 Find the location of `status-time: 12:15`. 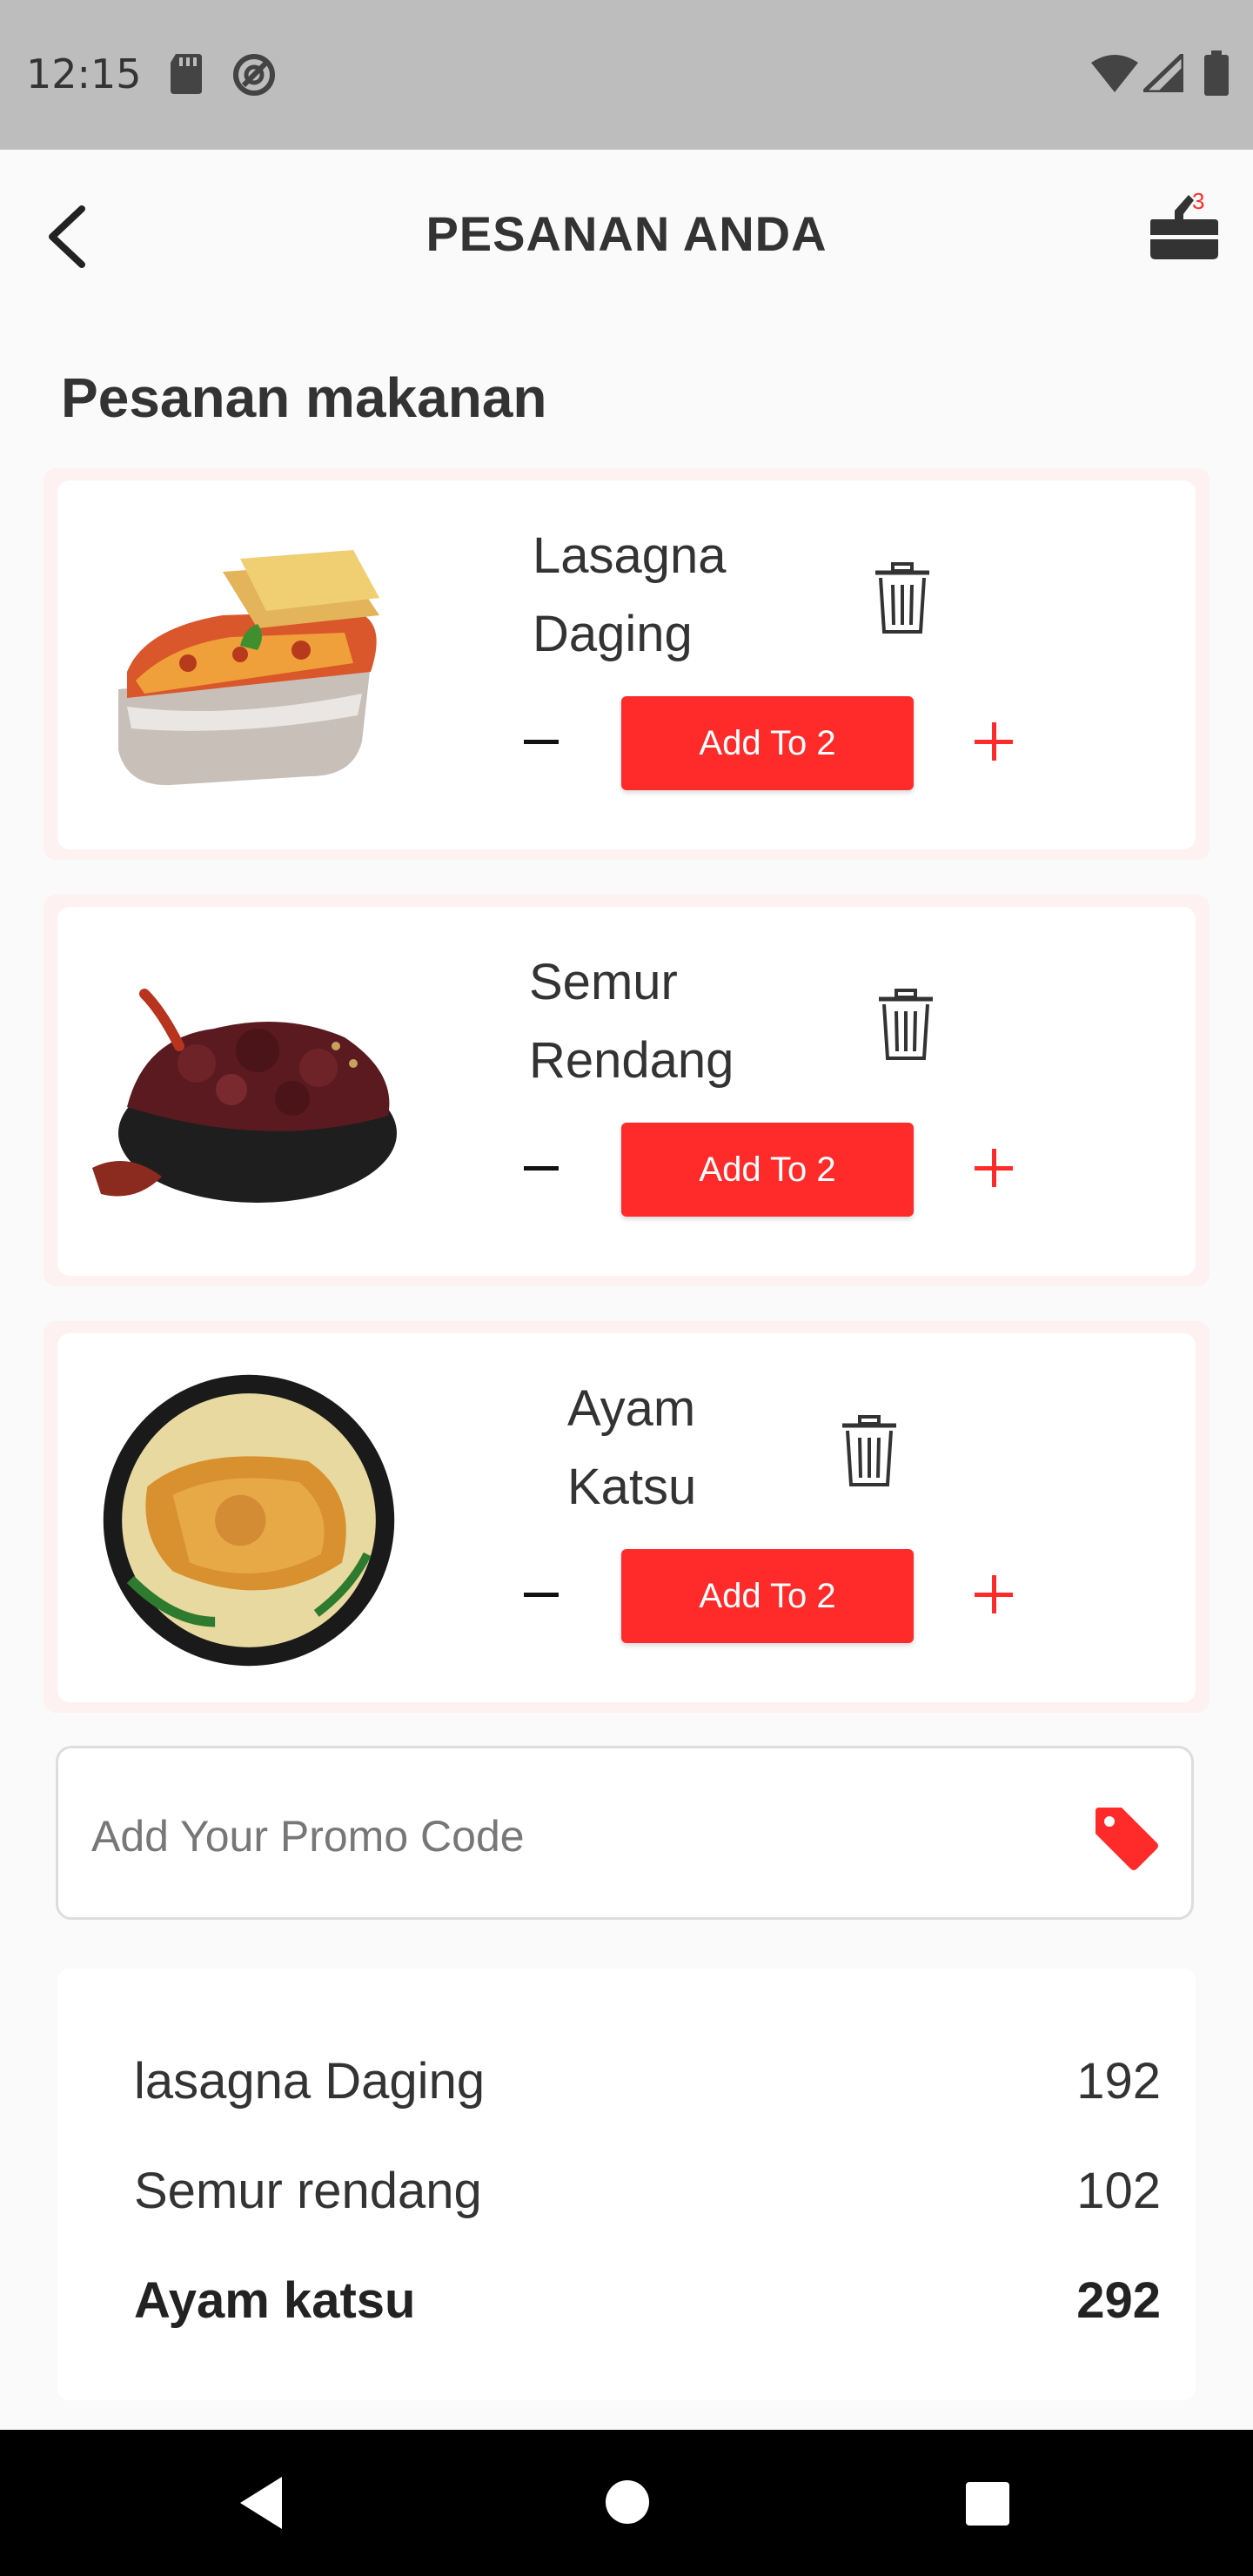

status-time: 12:15 is located at coordinates (84, 73).